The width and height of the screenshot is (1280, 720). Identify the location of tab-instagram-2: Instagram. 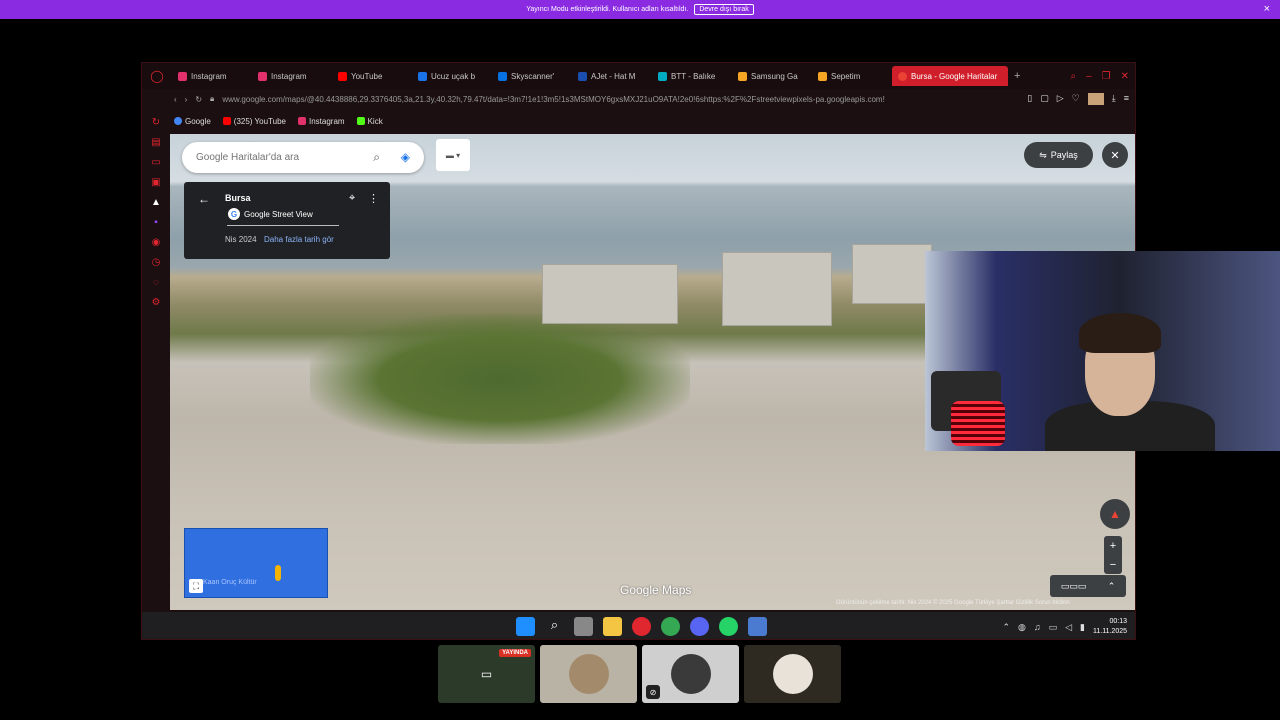
(292, 76).